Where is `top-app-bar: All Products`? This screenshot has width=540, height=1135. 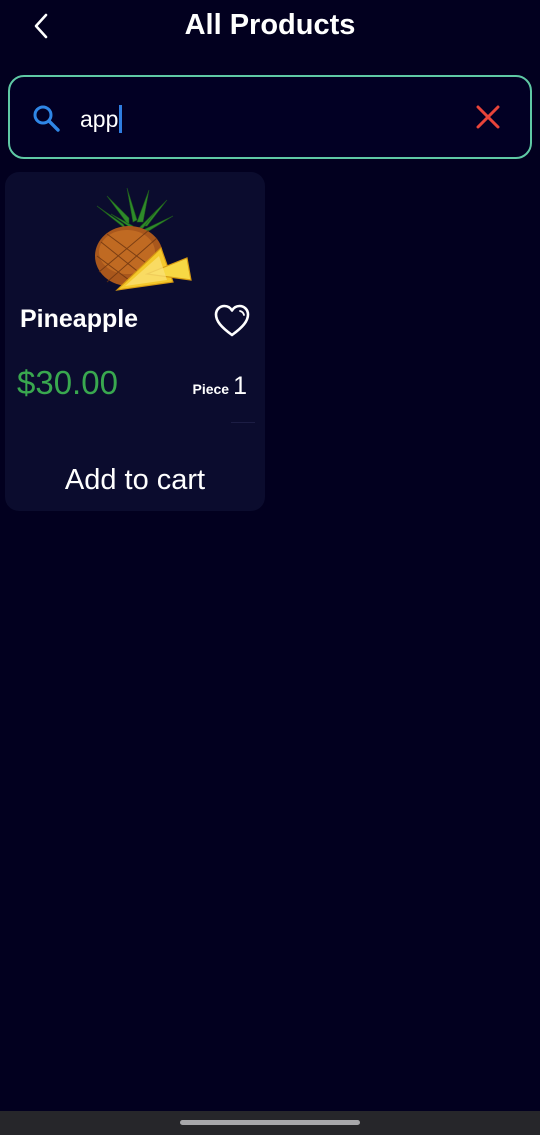
top-app-bar: All Products is located at coordinates (270, 28).